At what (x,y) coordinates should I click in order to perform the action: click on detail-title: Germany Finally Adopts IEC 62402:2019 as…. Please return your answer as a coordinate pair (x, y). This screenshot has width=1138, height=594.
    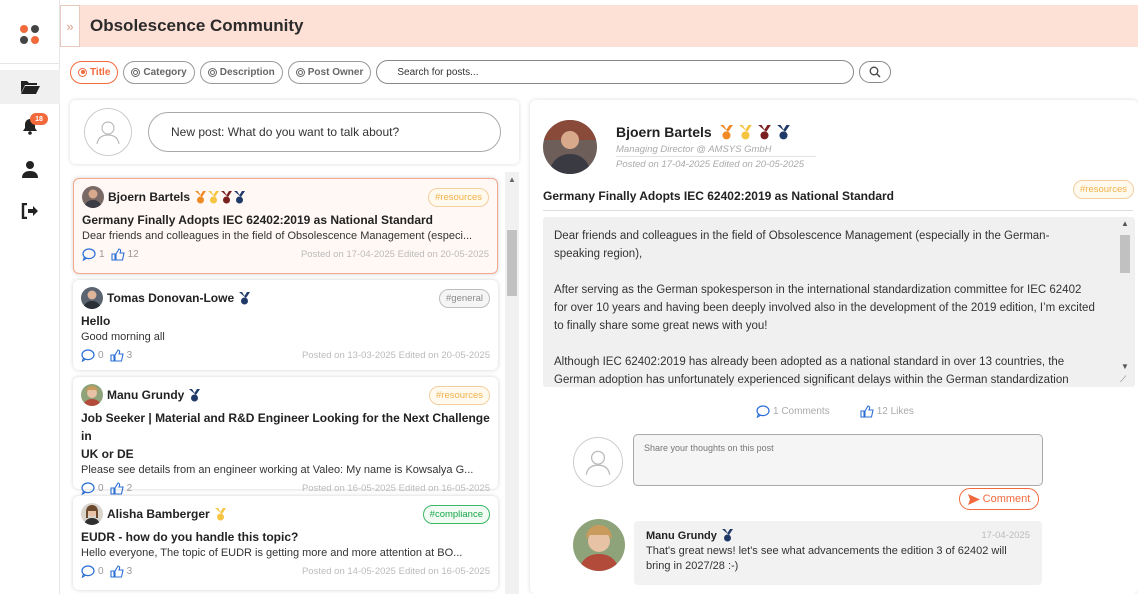
    Looking at the image, I should click on (719, 196).